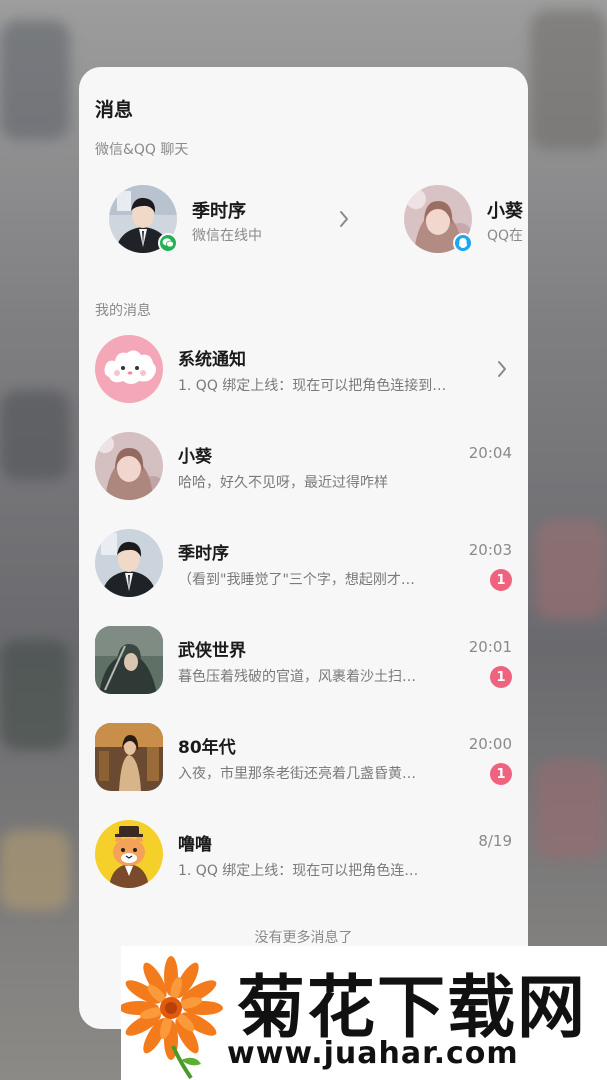 The width and height of the screenshot is (607, 1080). What do you see at coordinates (129, 466) in the screenshot?
I see `girl-portrait-icon` at bounding box center [129, 466].